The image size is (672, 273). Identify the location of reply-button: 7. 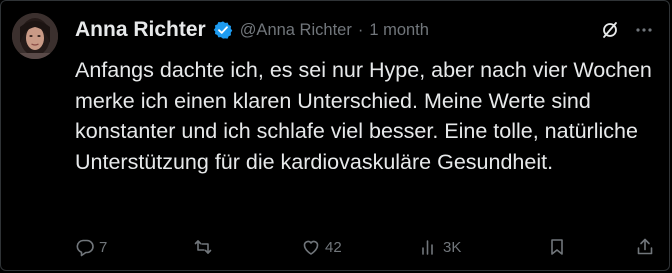
(110, 247).